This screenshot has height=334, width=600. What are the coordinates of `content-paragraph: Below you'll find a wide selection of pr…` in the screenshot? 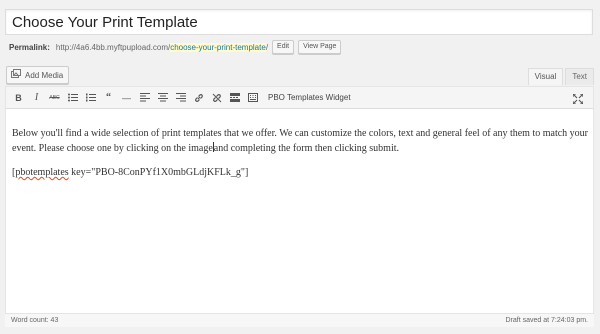 It's located at (302, 141).